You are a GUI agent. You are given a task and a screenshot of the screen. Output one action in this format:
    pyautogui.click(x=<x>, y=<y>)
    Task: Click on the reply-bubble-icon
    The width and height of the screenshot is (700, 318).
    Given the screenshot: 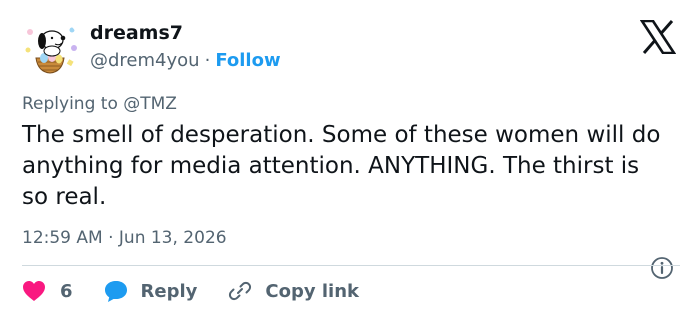 What is the action you would take?
    pyautogui.click(x=115, y=291)
    